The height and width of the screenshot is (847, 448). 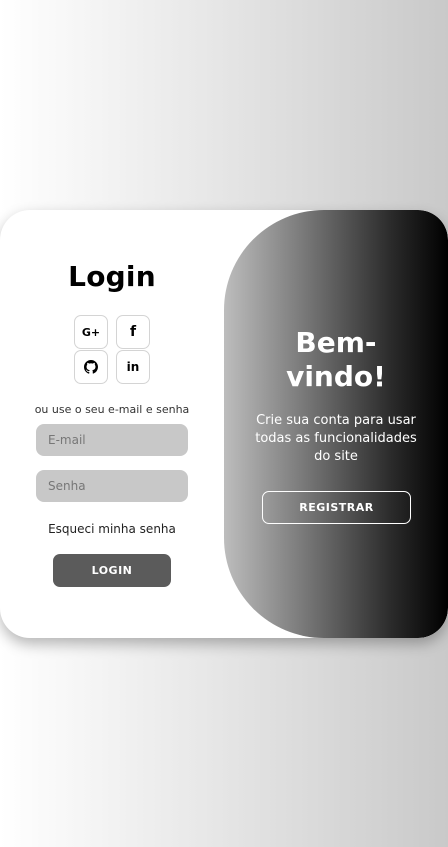 What do you see at coordinates (112, 570) in the screenshot?
I see `login-button: LOGIN` at bounding box center [112, 570].